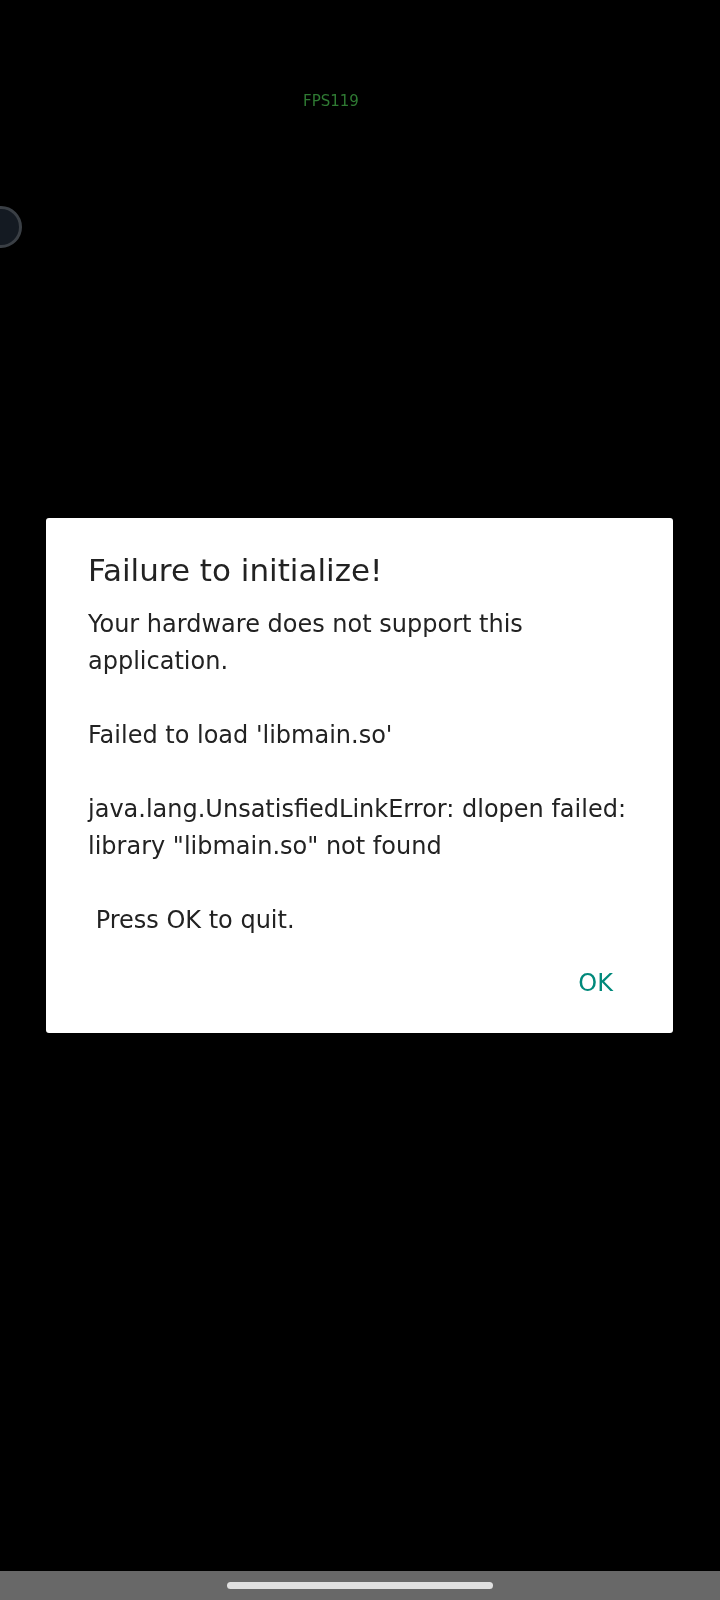 This screenshot has width=720, height=1600. Describe the element at coordinates (195, 920) in the screenshot. I see `dialog-message: Press OK to quit.` at that location.